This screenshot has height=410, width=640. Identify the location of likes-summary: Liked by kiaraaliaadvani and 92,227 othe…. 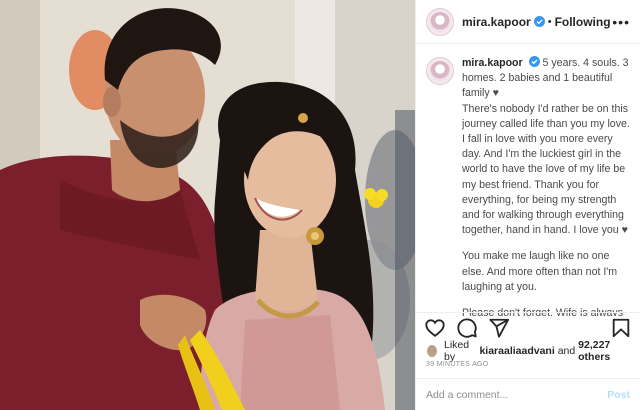
(530, 351).